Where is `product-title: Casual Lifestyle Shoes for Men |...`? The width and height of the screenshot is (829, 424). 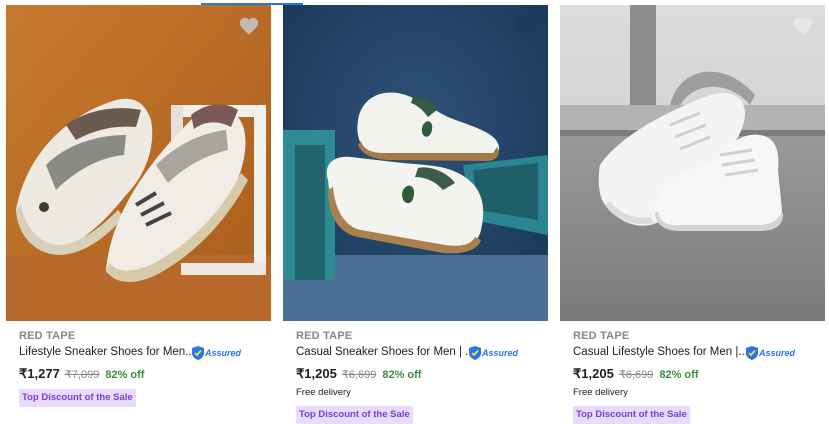 product-title: Casual Lifestyle Shoes for Men |... is located at coordinates (660, 352).